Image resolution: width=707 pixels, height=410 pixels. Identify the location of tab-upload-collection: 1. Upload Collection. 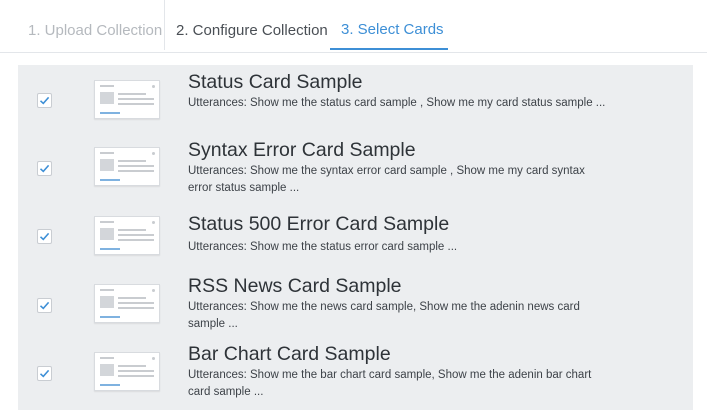
(82, 25).